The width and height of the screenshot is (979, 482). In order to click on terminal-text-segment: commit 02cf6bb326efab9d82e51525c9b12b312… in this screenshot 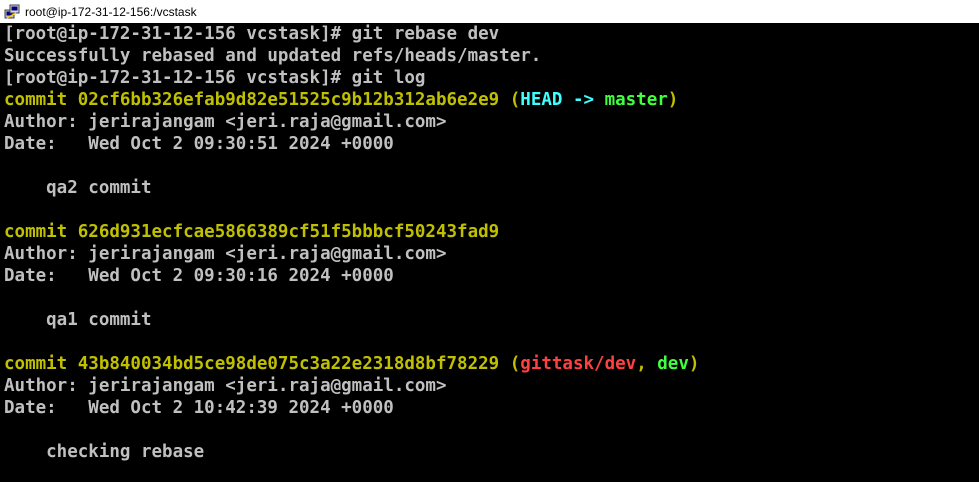, I will do `click(257, 100)`.